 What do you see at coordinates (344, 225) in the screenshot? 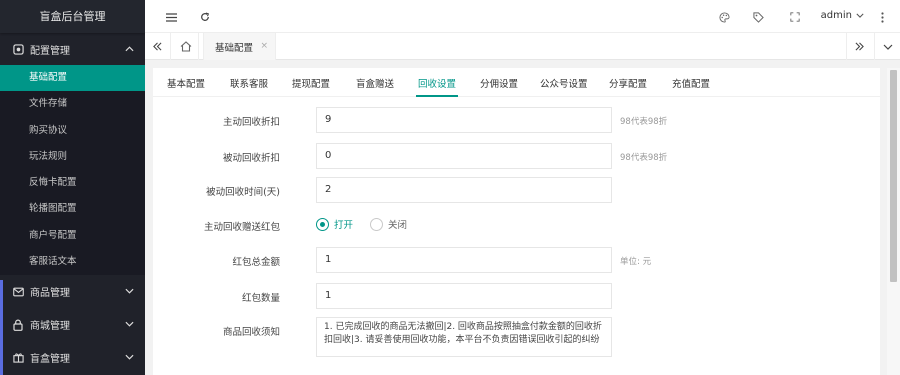
I see `radio-label: 打开` at bounding box center [344, 225].